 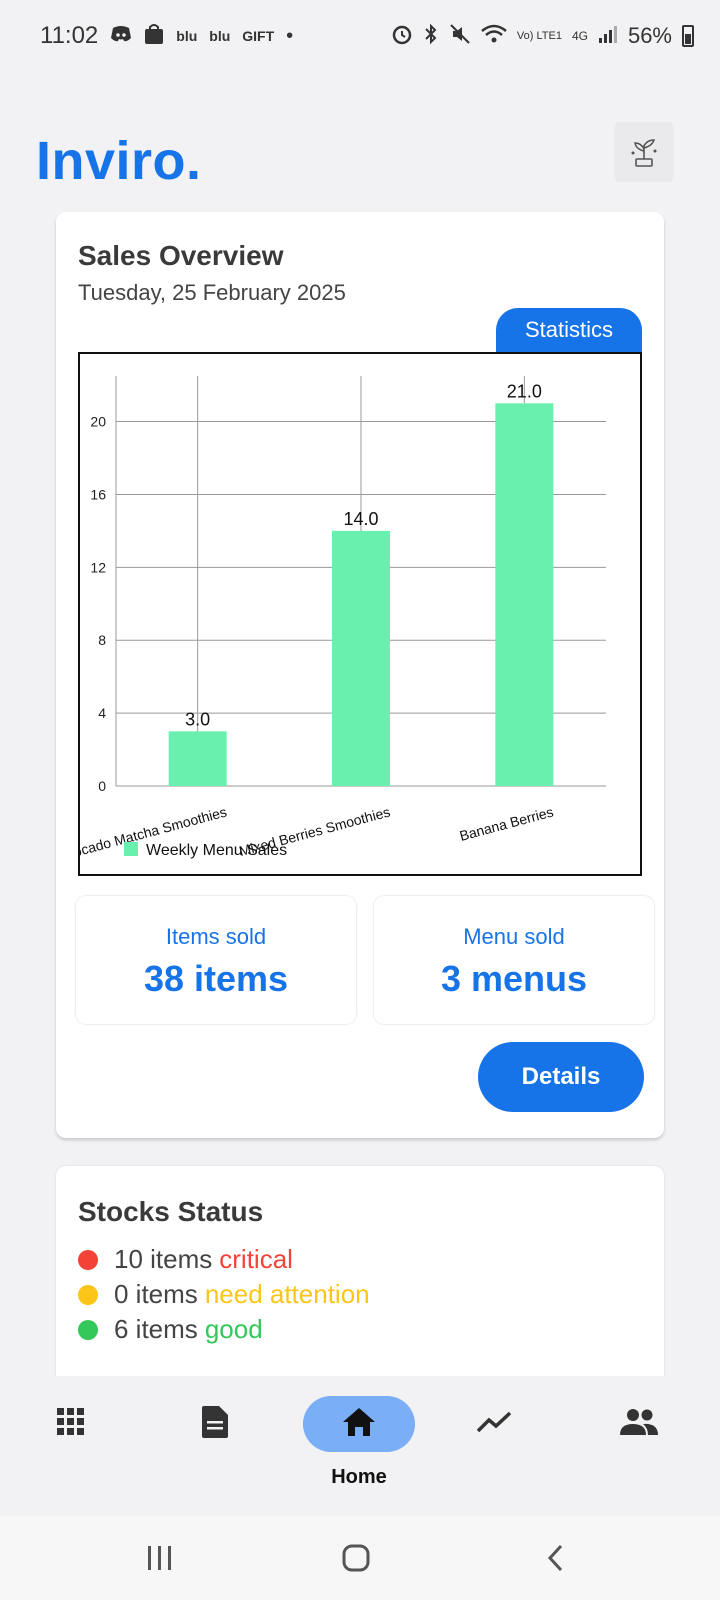 What do you see at coordinates (644, 152) in the screenshot?
I see `plant-icon` at bounding box center [644, 152].